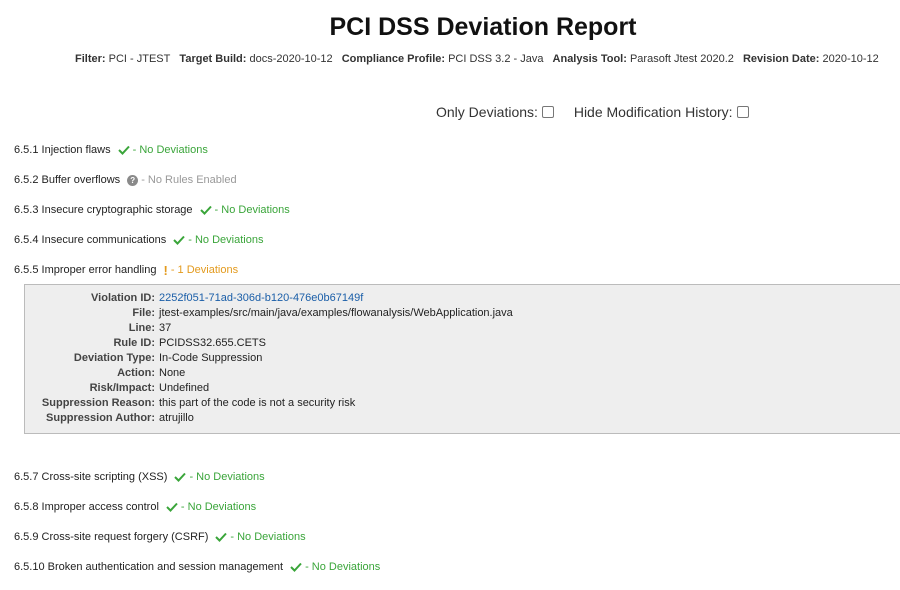 Image resolution: width=900 pixels, height=590 pixels. What do you see at coordinates (165, 328) in the screenshot?
I see `line-value: 37` at bounding box center [165, 328].